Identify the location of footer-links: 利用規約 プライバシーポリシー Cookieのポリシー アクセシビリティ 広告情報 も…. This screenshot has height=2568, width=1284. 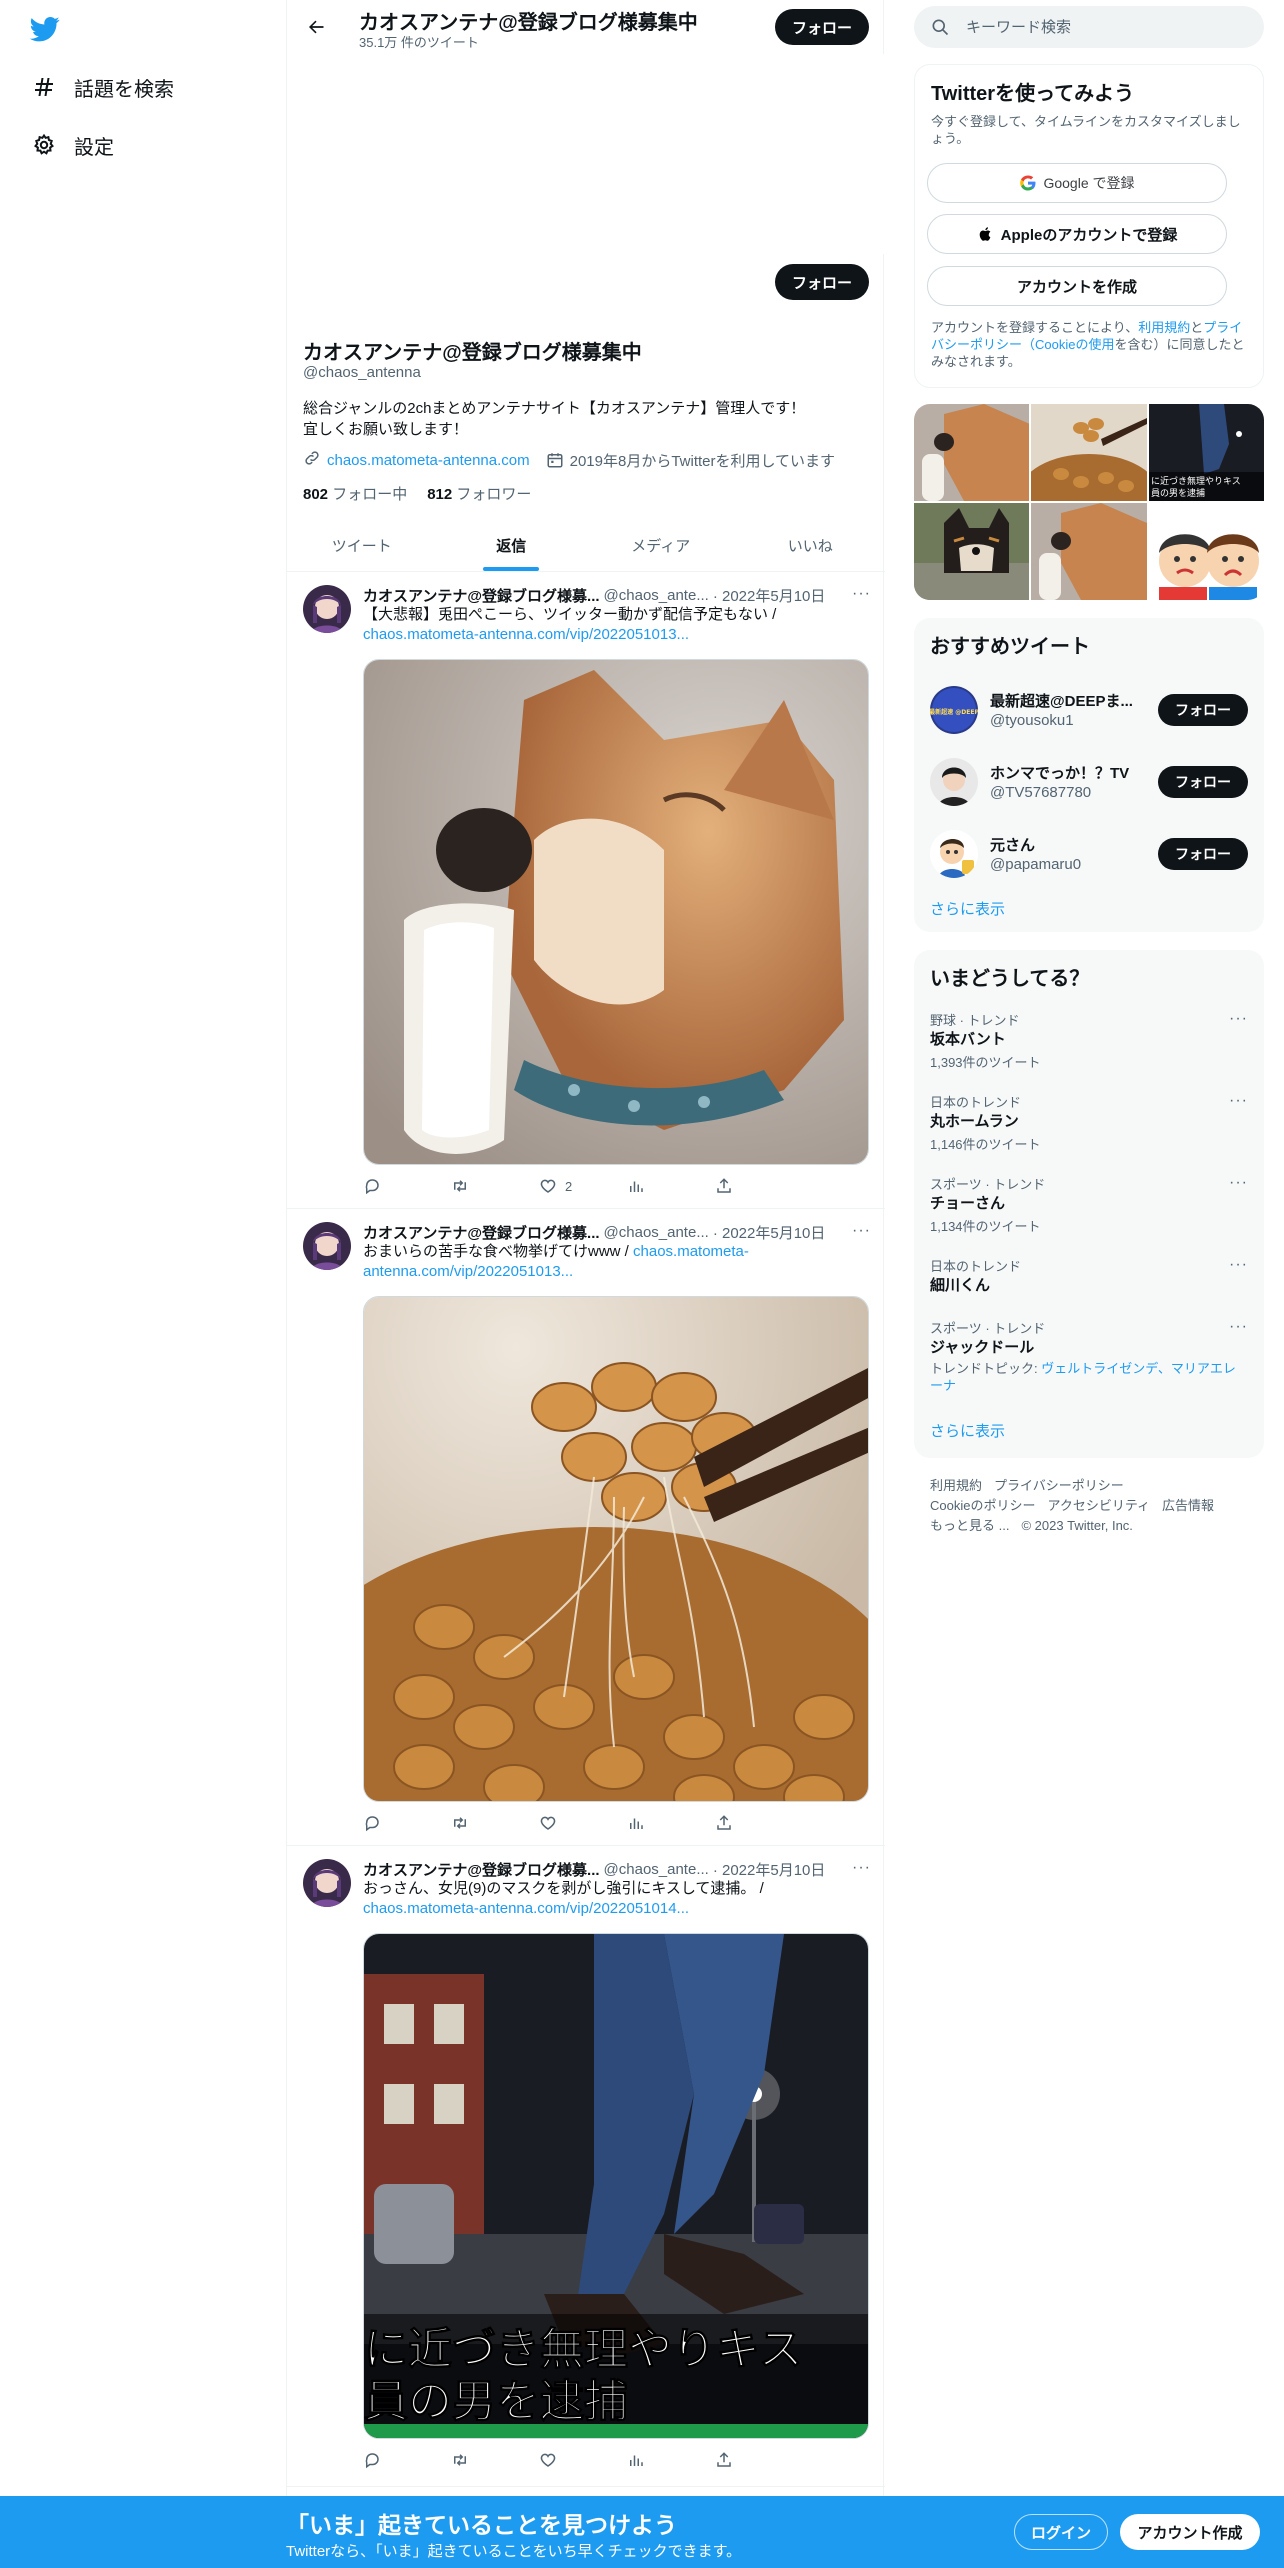
(1090, 1506).